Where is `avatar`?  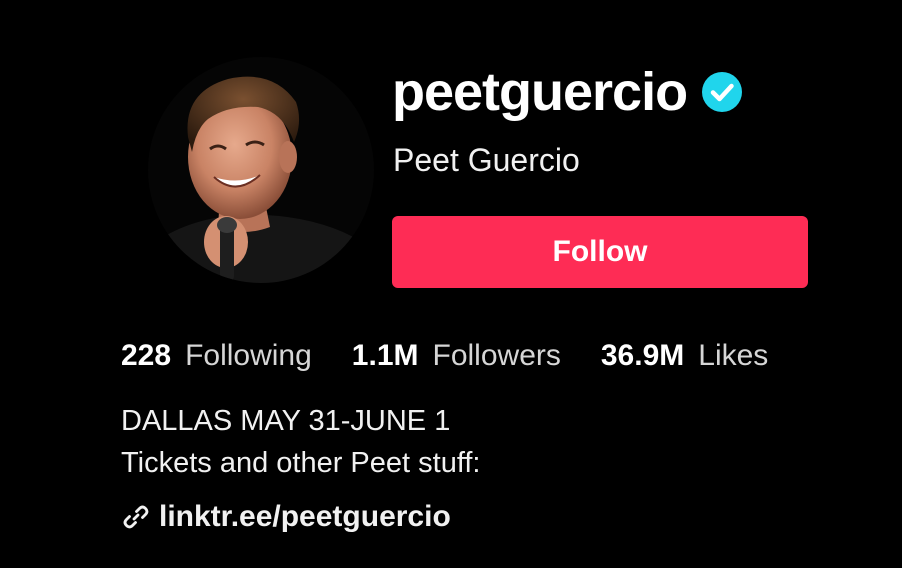 avatar is located at coordinates (261, 170).